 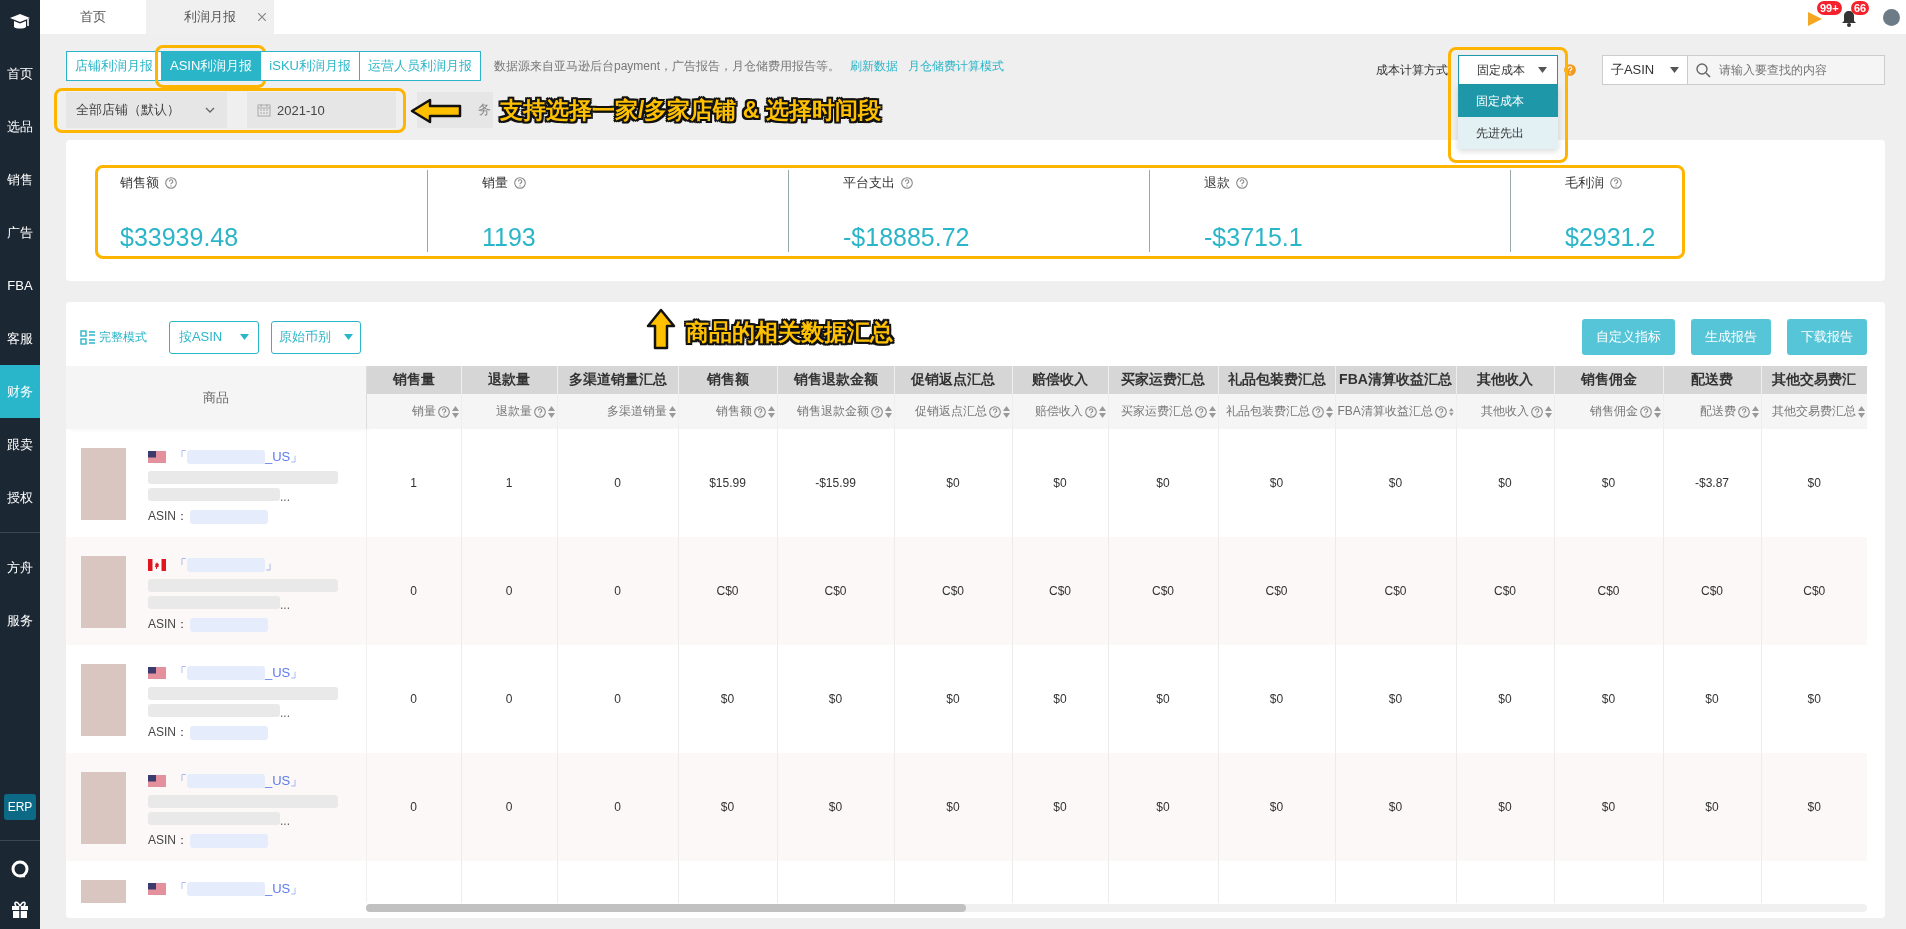 What do you see at coordinates (20, 567) in the screenshot?
I see `sidebar-item: 方舟` at bounding box center [20, 567].